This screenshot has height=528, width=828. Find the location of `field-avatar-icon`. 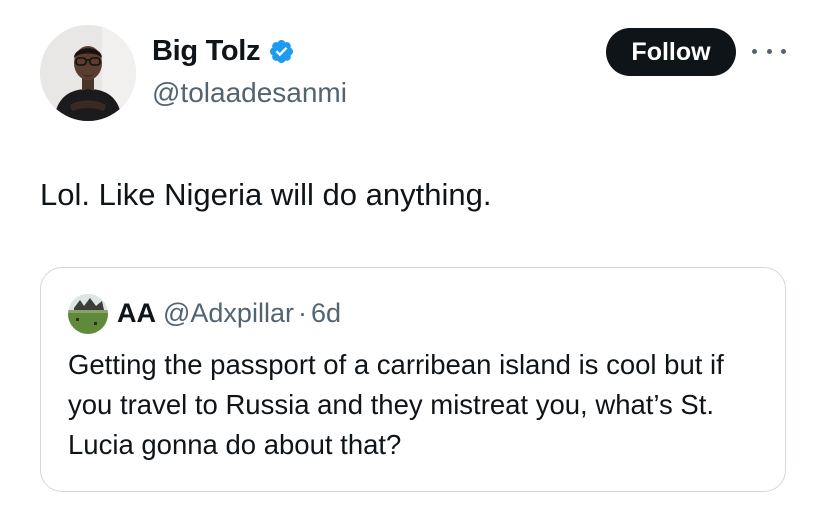

field-avatar-icon is located at coordinates (88, 314).